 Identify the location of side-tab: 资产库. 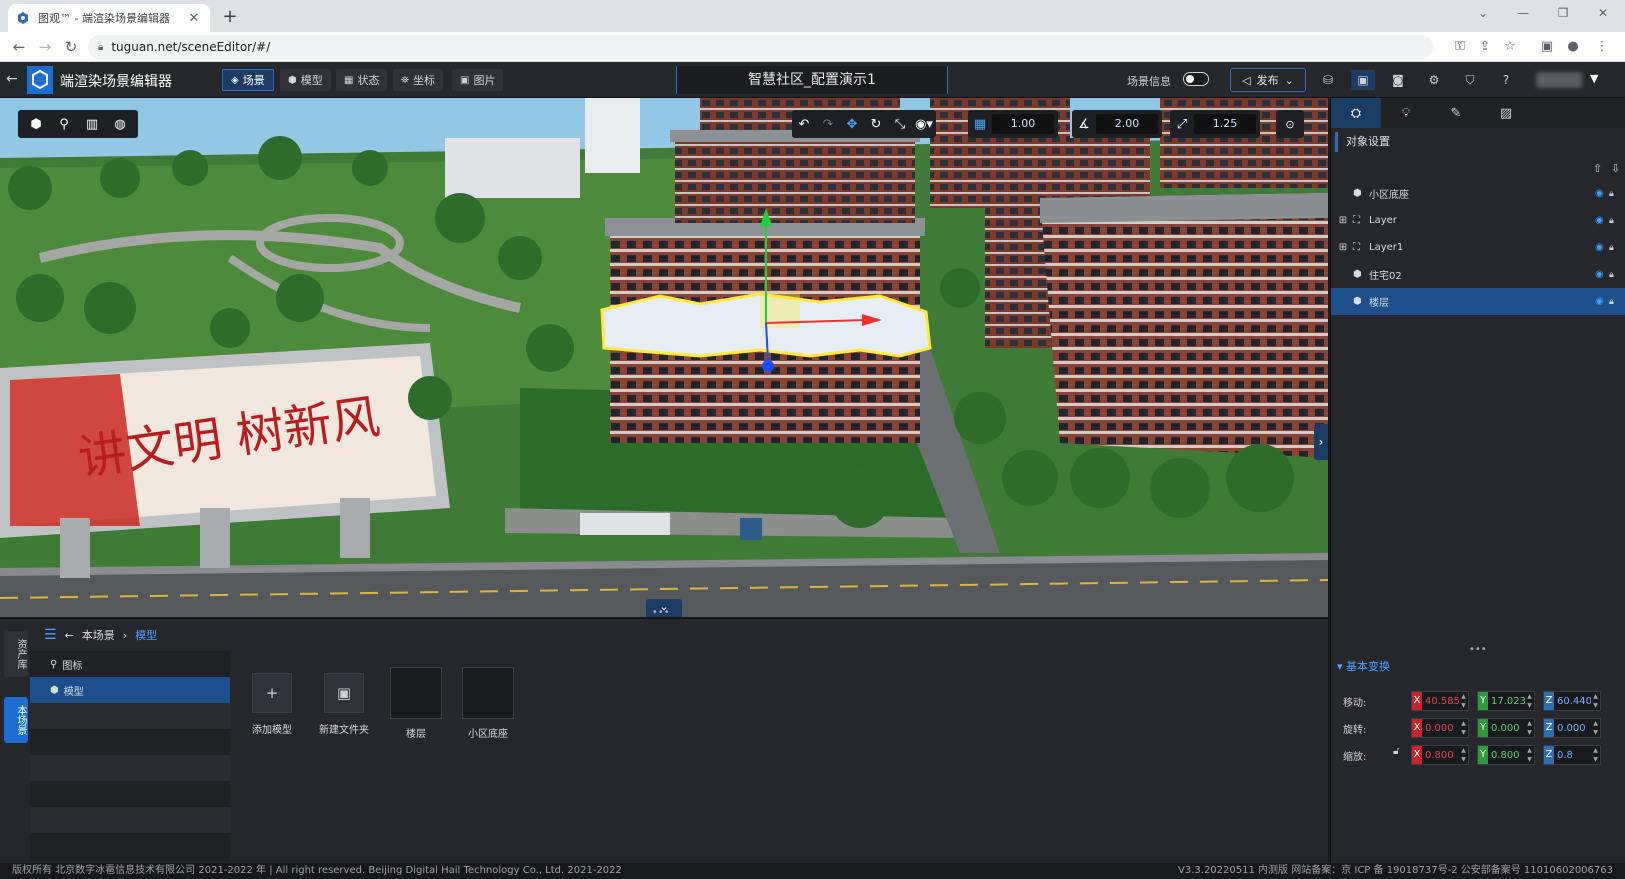
(16, 654).